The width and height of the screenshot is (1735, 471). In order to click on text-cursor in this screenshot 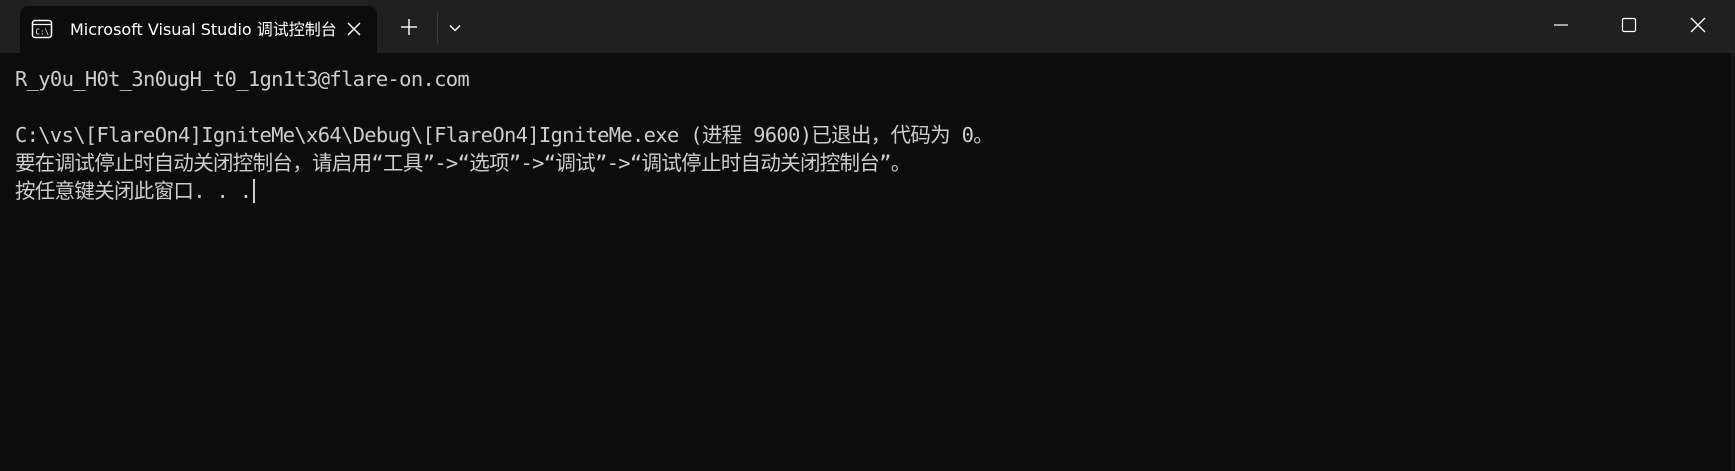, I will do `click(254, 191)`.